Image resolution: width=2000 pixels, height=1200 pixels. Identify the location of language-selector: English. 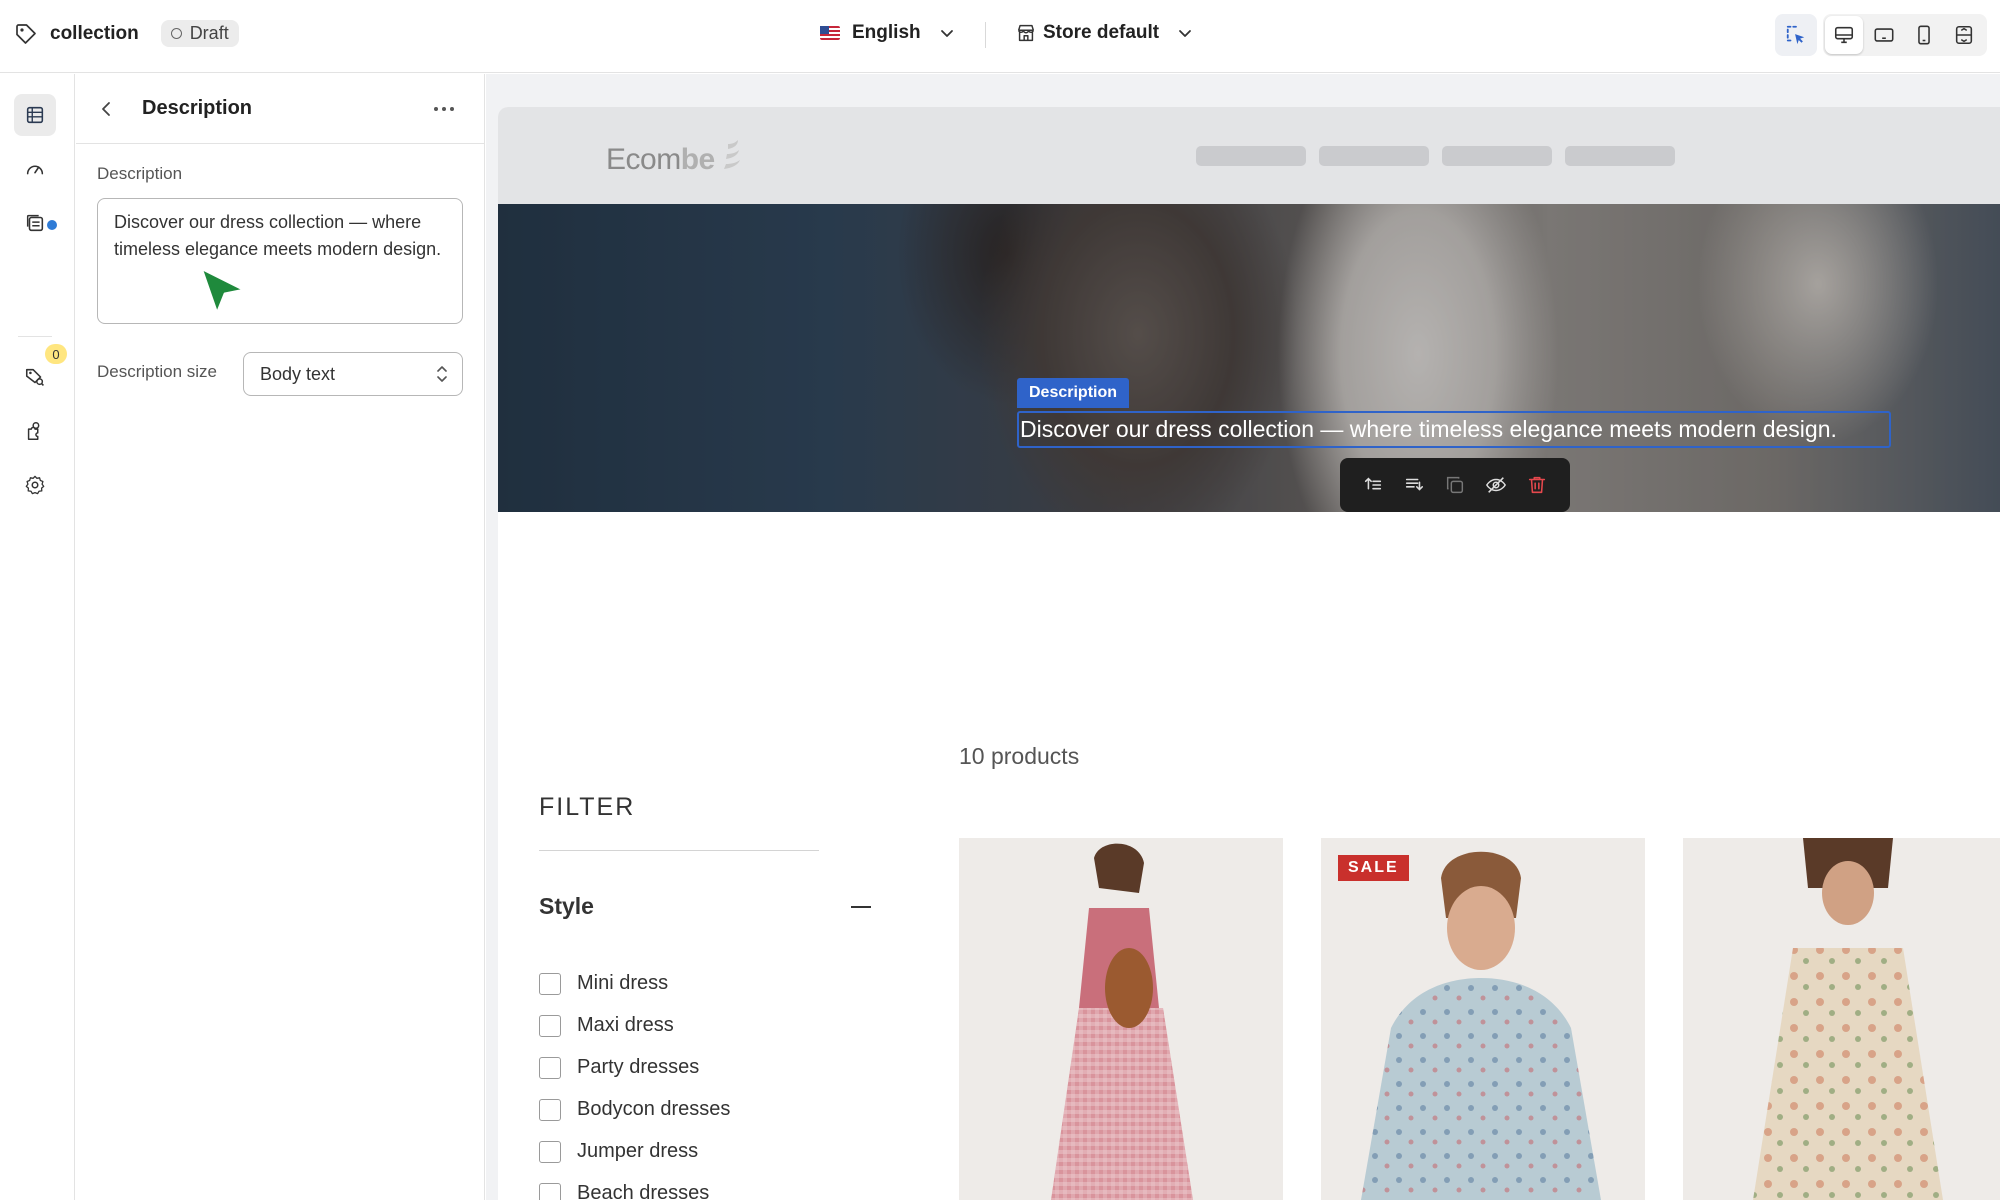
(888, 33).